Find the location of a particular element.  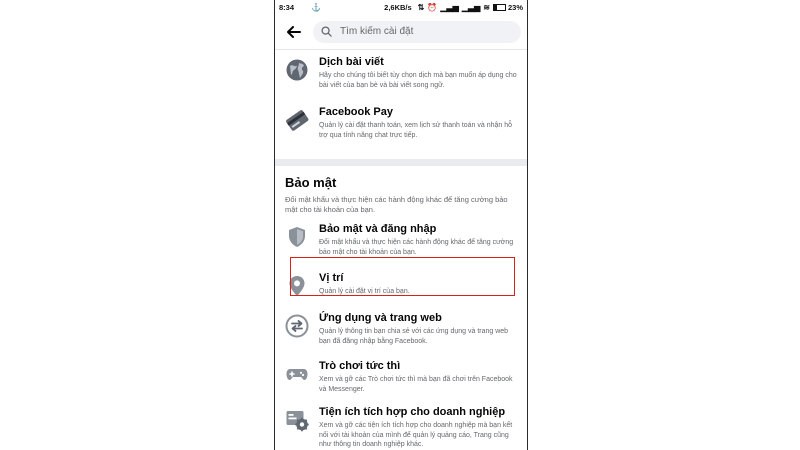

section-divider is located at coordinates (401, 162).